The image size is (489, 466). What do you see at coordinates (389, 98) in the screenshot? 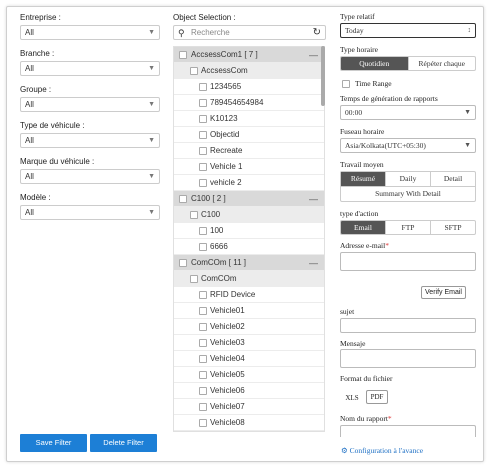
I see `generation-time-label: Temps de génération de rapports` at bounding box center [389, 98].